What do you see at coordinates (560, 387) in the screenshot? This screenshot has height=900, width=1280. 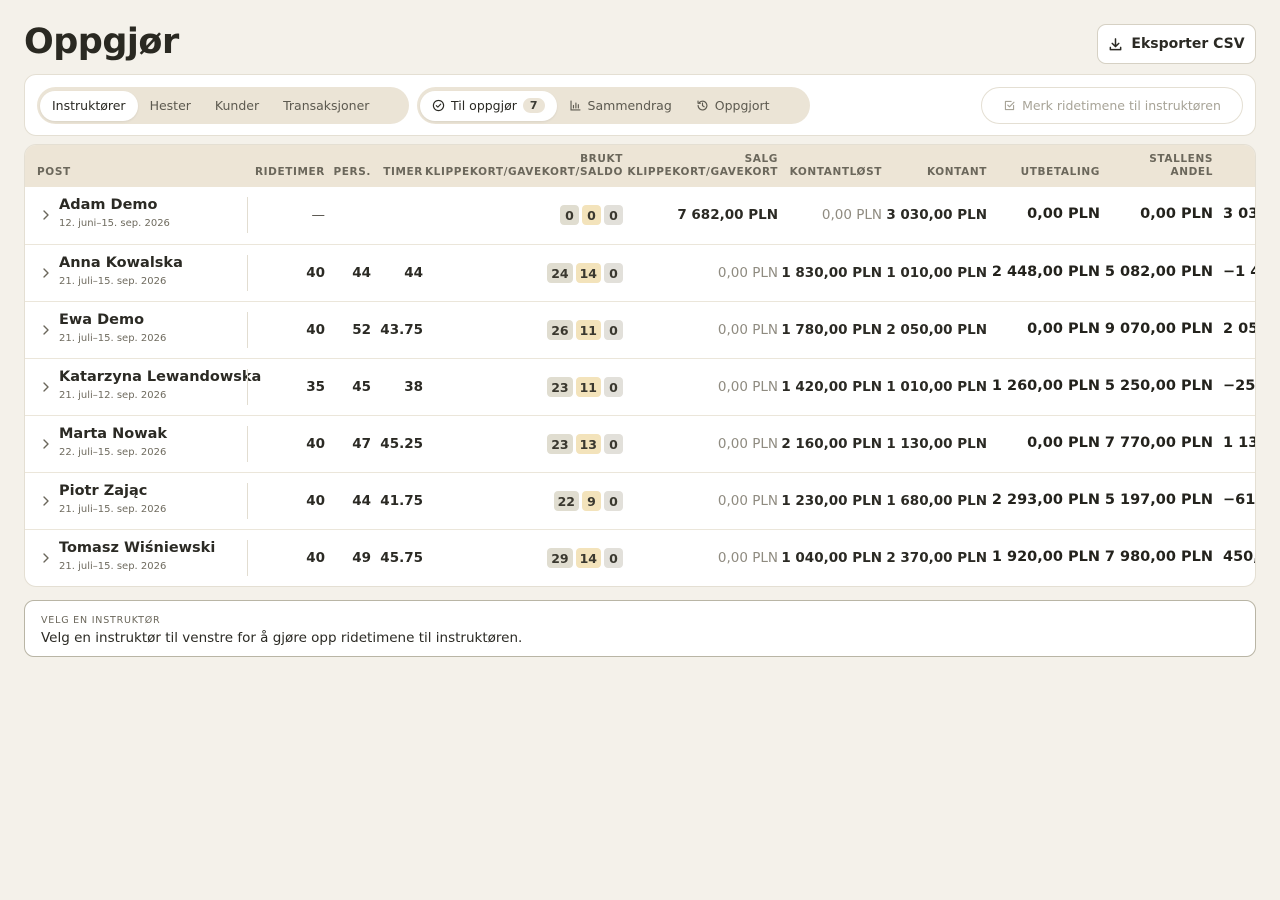 I see `klippekort-badge: 23` at bounding box center [560, 387].